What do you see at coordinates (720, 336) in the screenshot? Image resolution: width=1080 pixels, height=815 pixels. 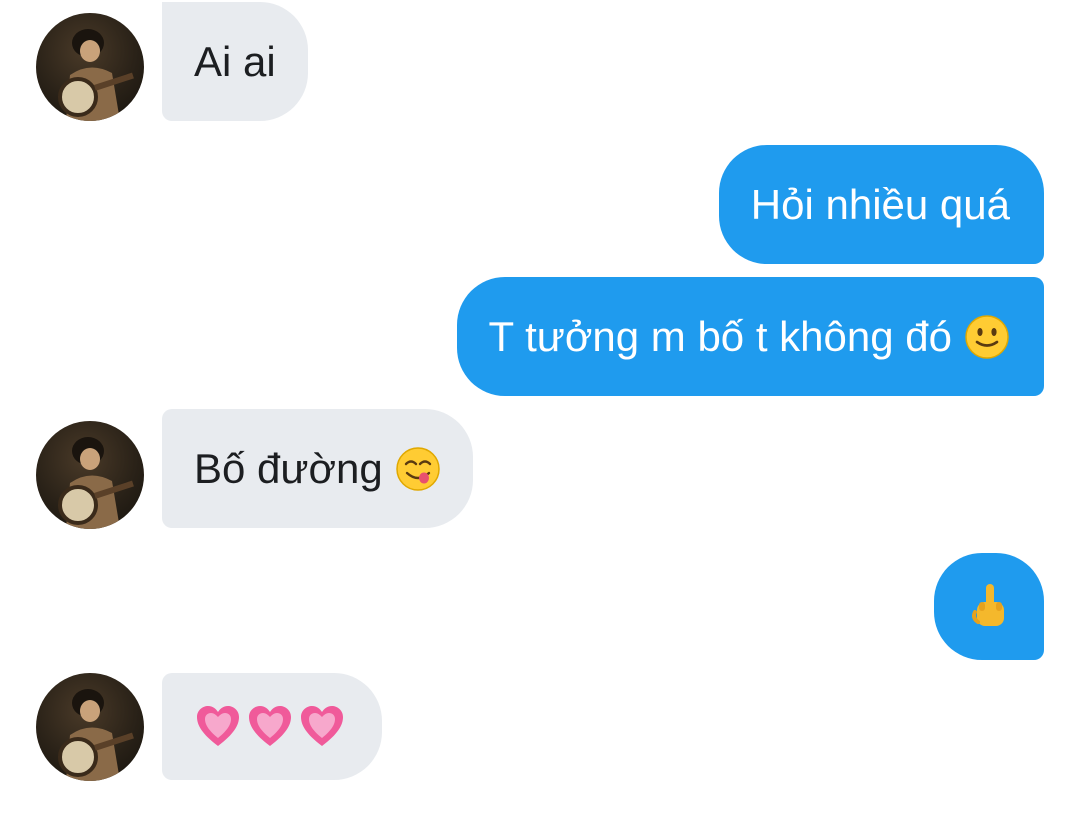 I see `message-text: T tưởng m bố t không đó` at bounding box center [720, 336].